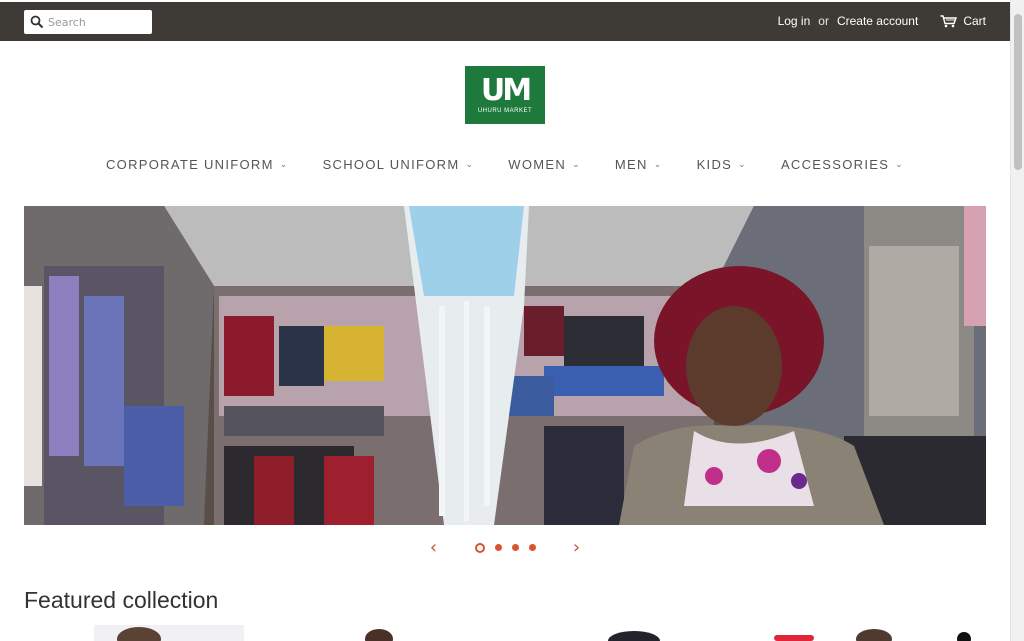 This screenshot has height=641, width=1024. I want to click on top-bar: Log in or Create account Cart, so click(505, 21).